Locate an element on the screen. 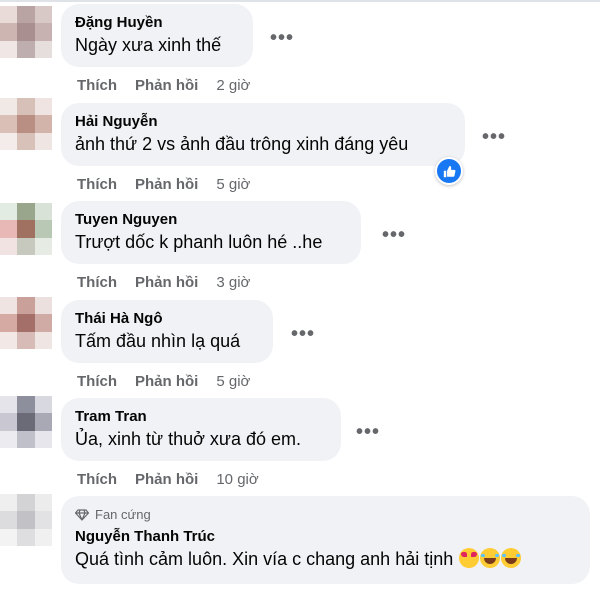 Image resolution: width=600 pixels, height=589 pixels. comment-actions: Thích Phản hồi 3 giờ is located at coordinates (163, 282).